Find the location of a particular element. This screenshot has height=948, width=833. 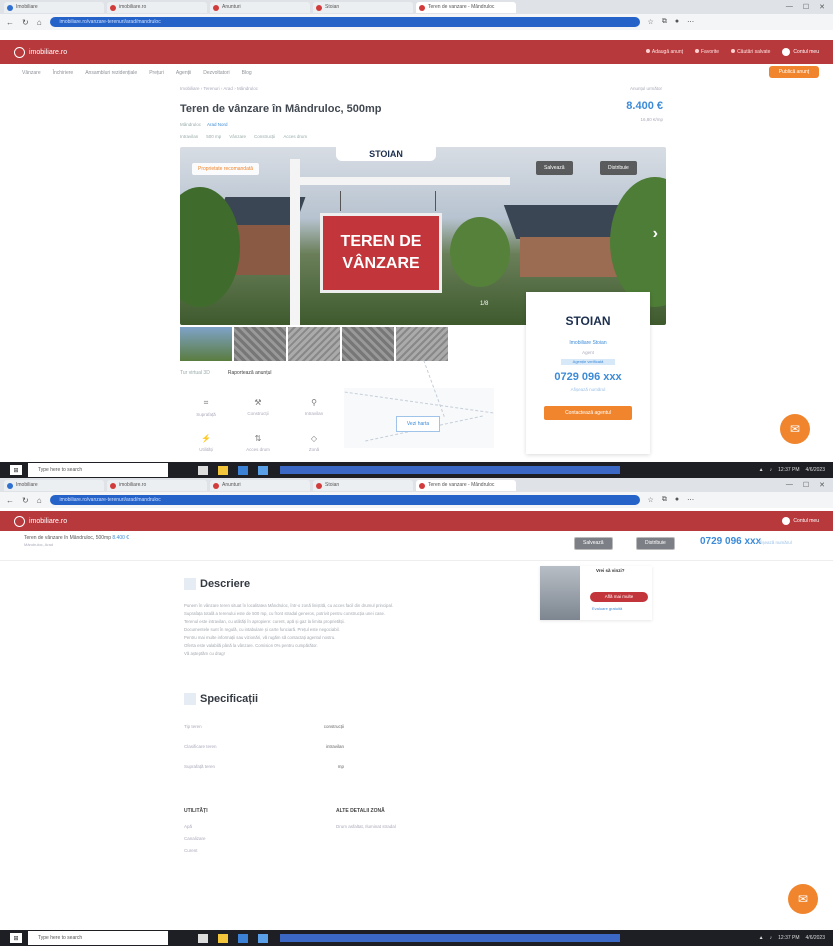

header-link: Favorite is located at coordinates (707, 52).